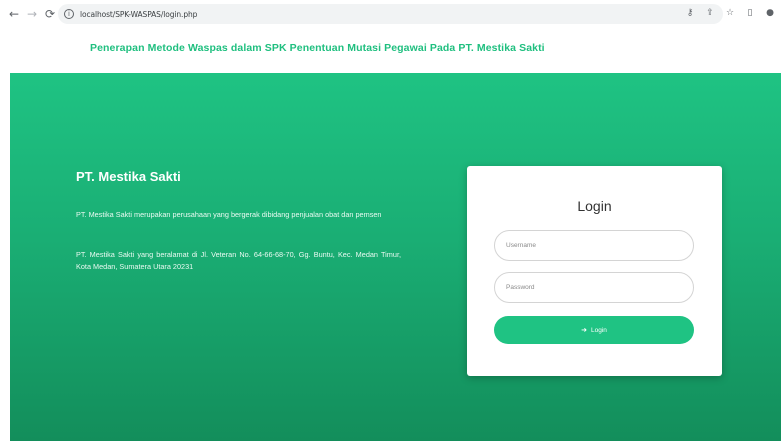 The width and height of the screenshot is (781, 441). I want to click on login-button: ➜ Login, so click(594, 330).